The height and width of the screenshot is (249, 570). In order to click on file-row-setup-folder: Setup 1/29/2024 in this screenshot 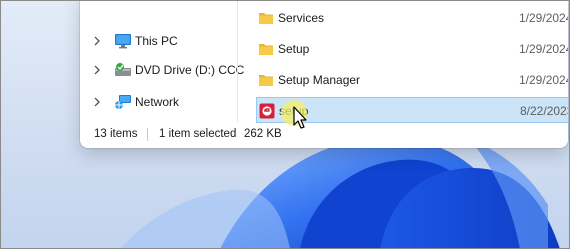, I will do `click(412, 49)`.